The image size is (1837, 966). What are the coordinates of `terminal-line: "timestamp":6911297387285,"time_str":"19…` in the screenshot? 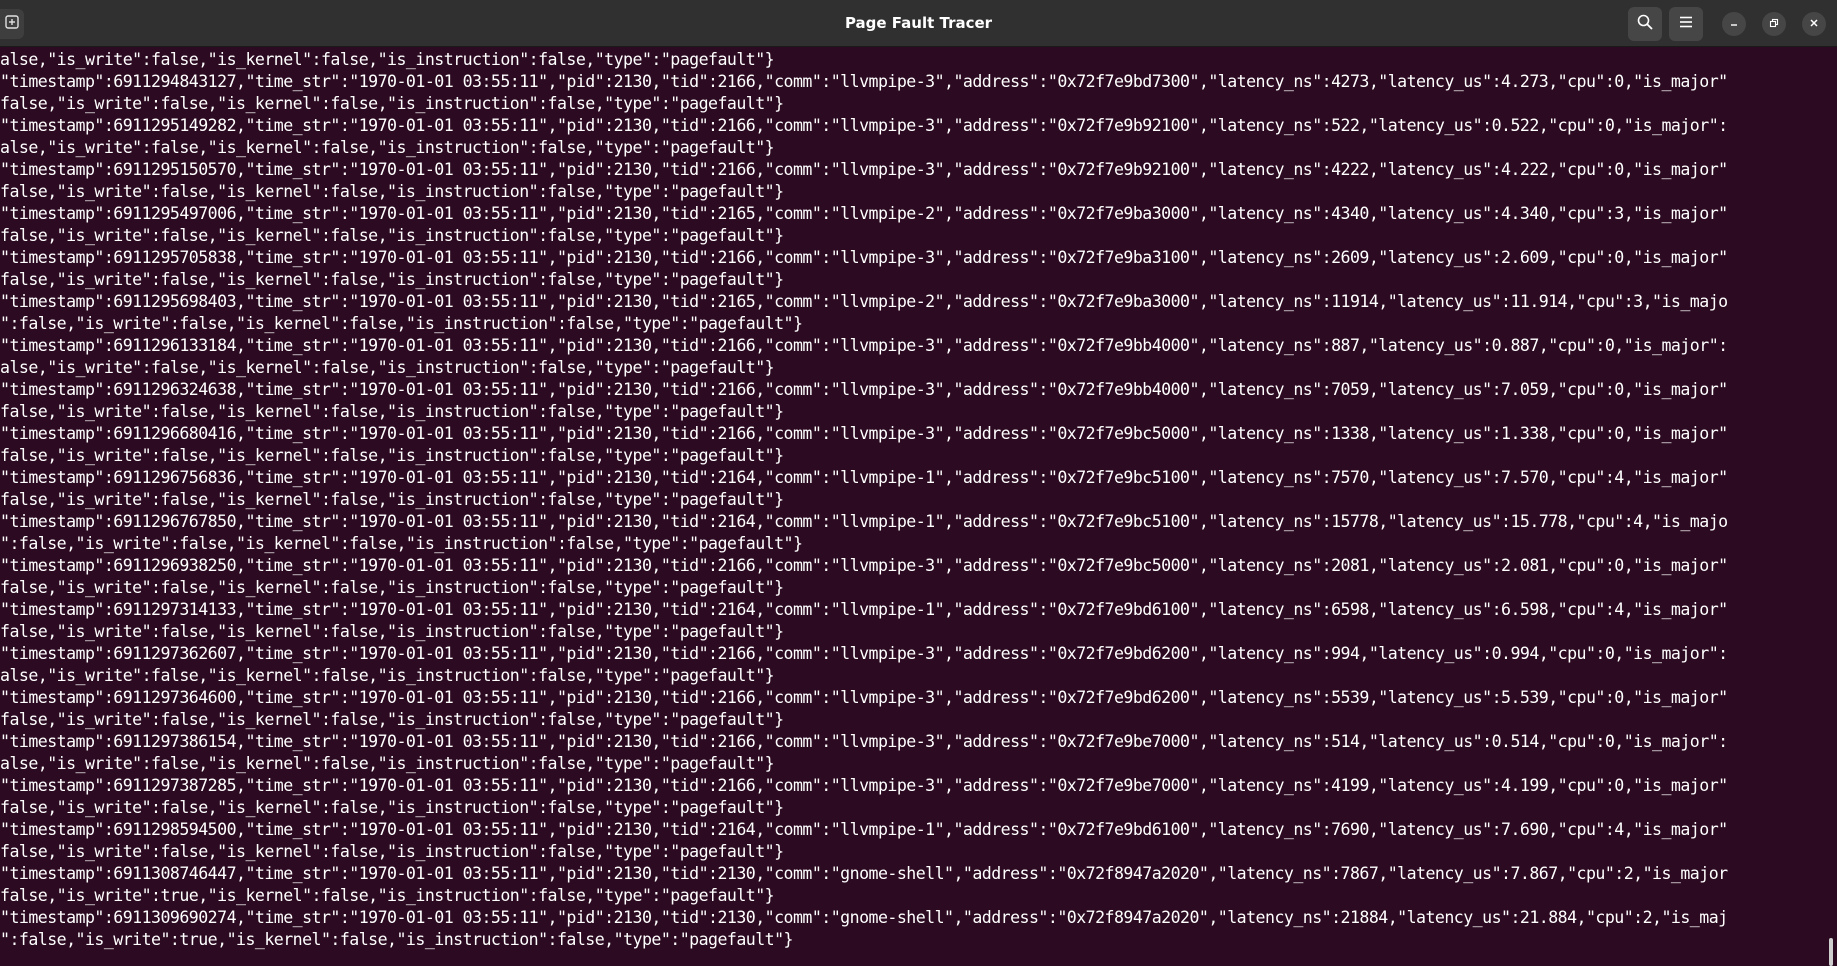 It's located at (864, 785).